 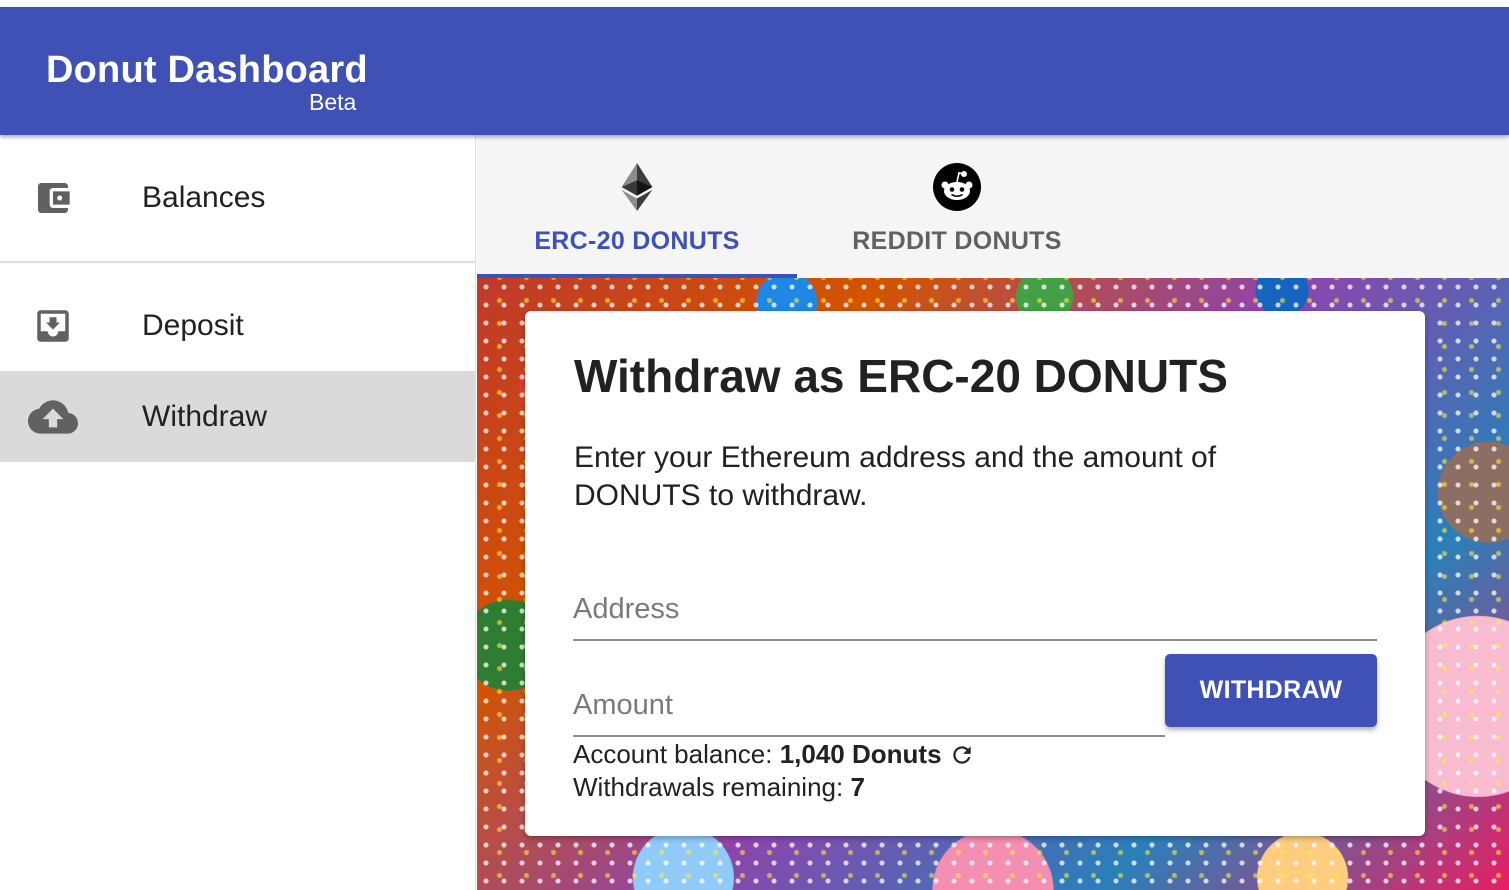 I want to click on wallet-icon, so click(x=53, y=198).